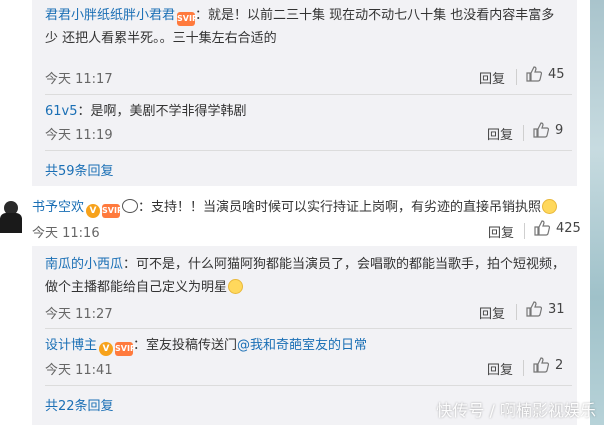  I want to click on mention-link: @我和奇葩室友的日常, so click(302, 345).